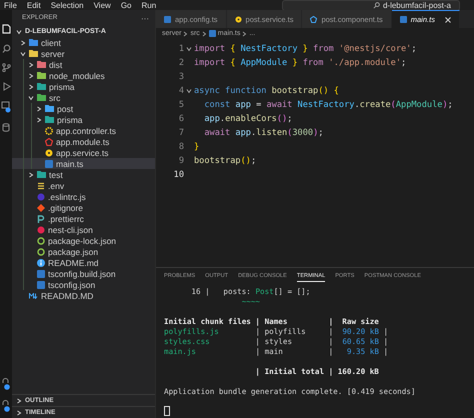 The height and width of the screenshot is (418, 474). I want to click on file-tree-item: app.module.ts, so click(83, 141).